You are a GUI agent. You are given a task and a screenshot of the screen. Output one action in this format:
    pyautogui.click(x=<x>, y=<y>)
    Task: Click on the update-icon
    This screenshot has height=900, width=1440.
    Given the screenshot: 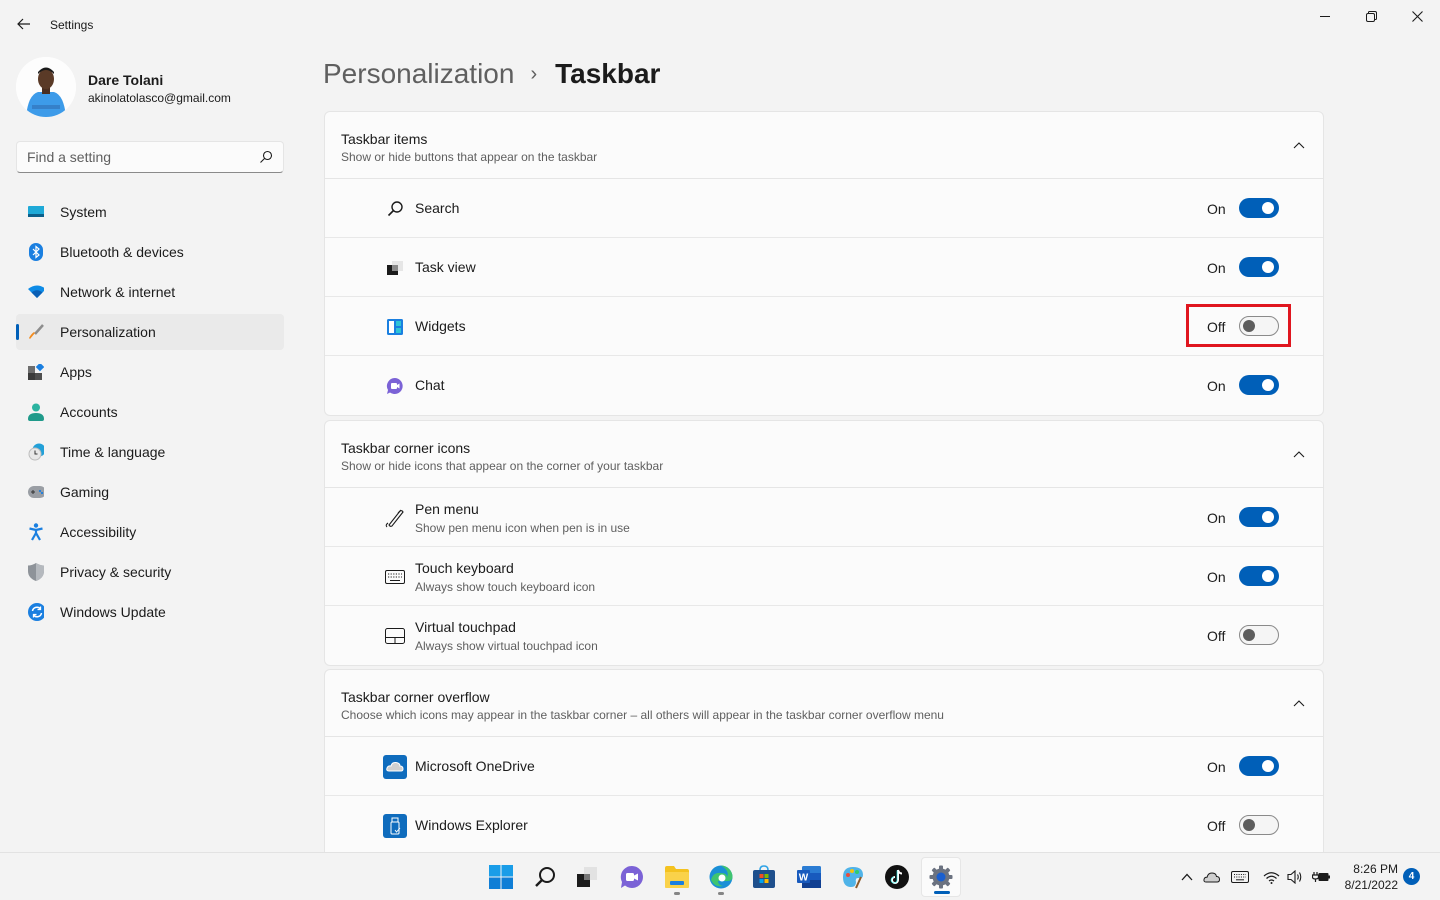 What is the action you would take?
    pyautogui.click(x=36, y=612)
    